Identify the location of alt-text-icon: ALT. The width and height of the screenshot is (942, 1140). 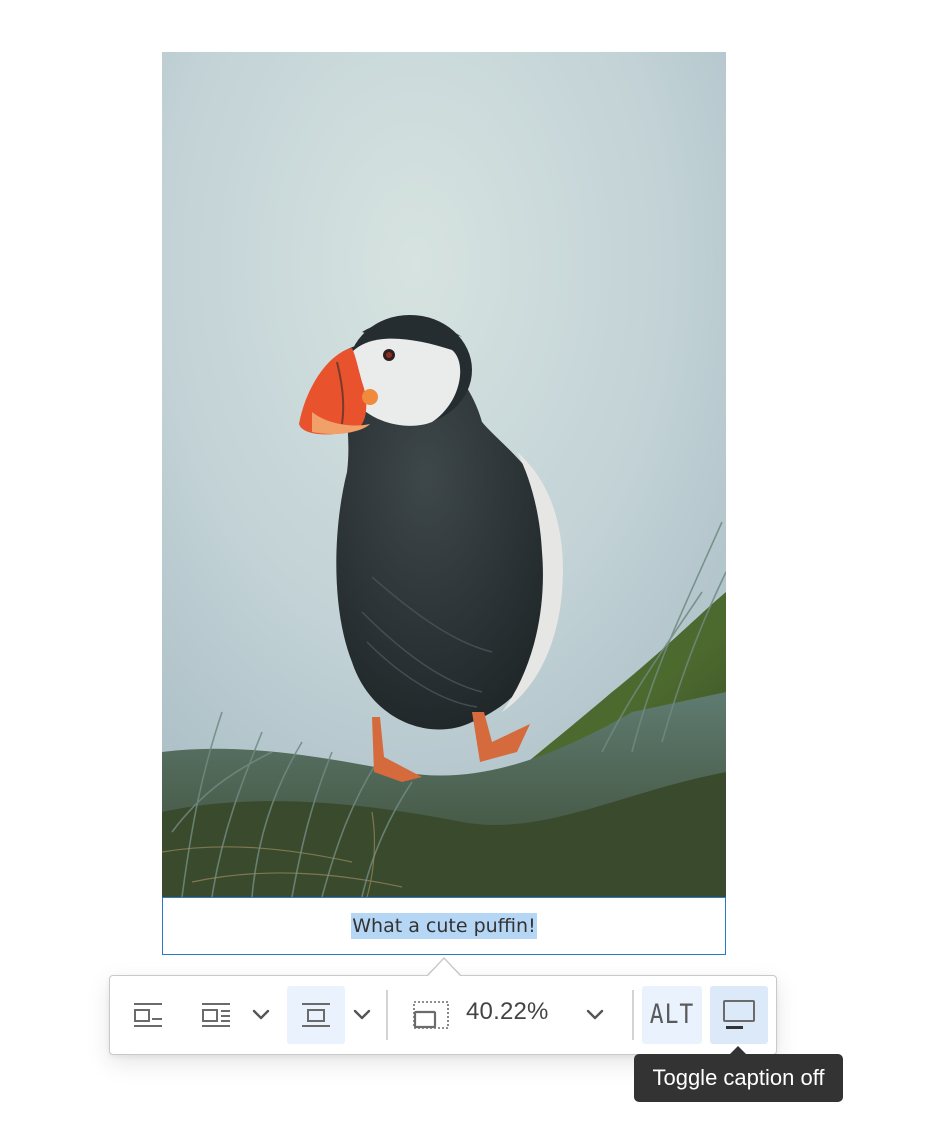
(672, 1015).